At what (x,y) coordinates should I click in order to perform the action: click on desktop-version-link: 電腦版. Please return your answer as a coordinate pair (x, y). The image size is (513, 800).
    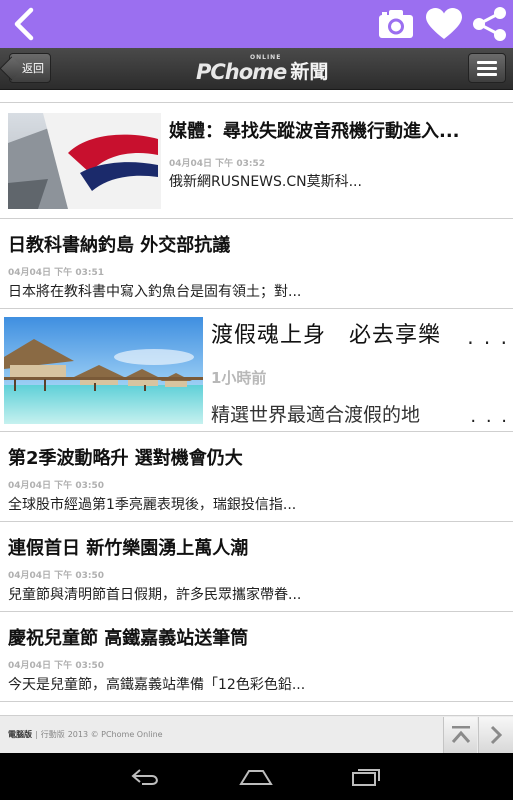
    Looking at the image, I should click on (20, 734).